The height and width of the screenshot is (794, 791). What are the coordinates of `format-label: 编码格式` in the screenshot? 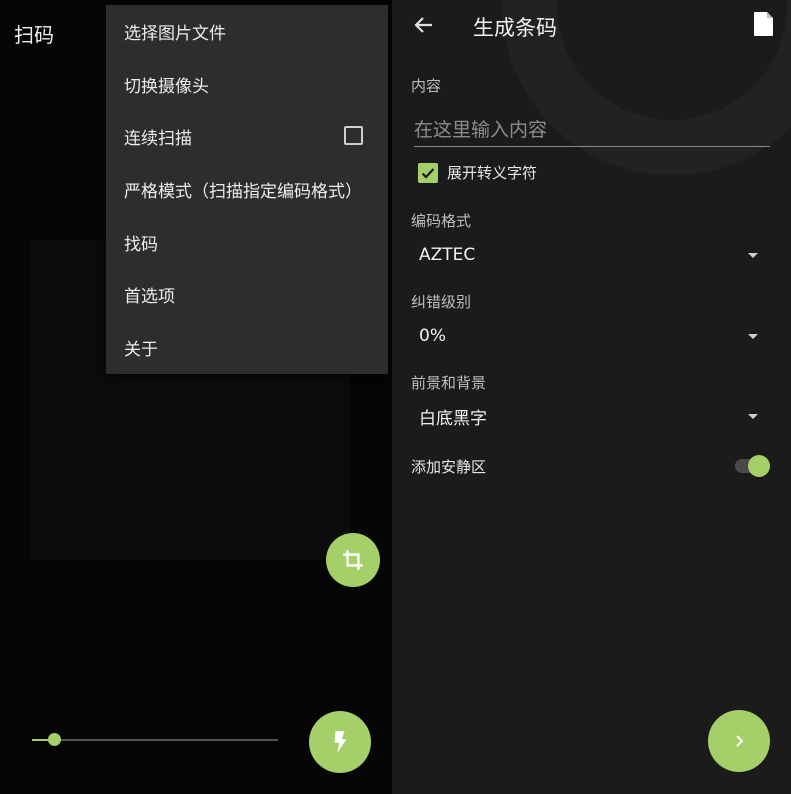 It's located at (441, 221).